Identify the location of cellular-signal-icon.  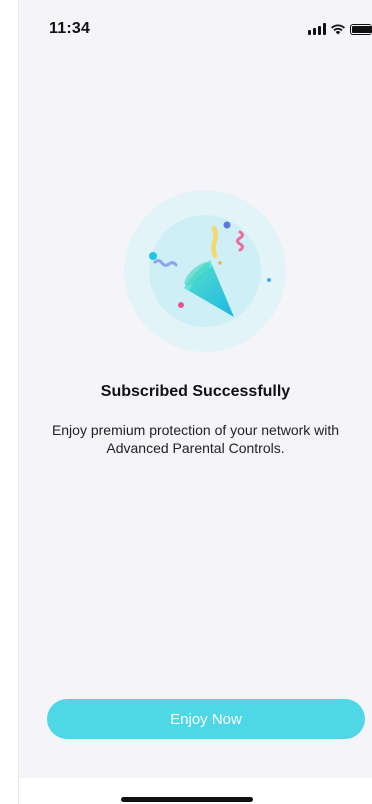
(317, 29).